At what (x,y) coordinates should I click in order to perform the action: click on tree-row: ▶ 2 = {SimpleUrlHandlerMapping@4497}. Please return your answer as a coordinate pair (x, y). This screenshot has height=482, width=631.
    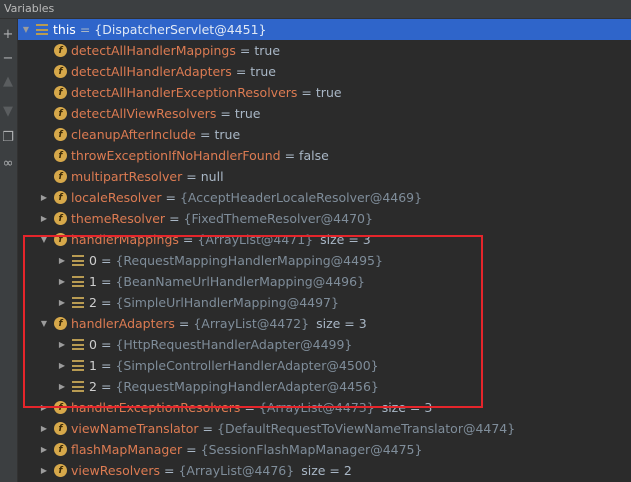
    Looking at the image, I should click on (324, 302).